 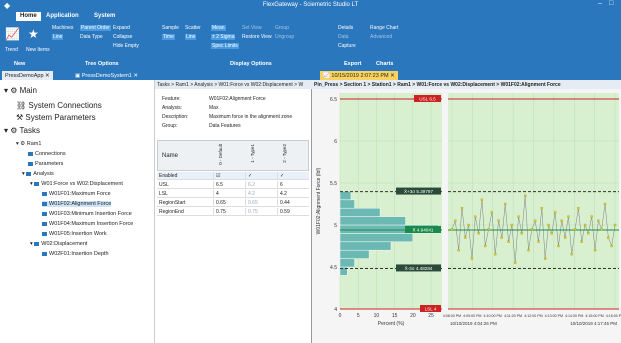 I want to click on details-button: Details, so click(x=345, y=28).